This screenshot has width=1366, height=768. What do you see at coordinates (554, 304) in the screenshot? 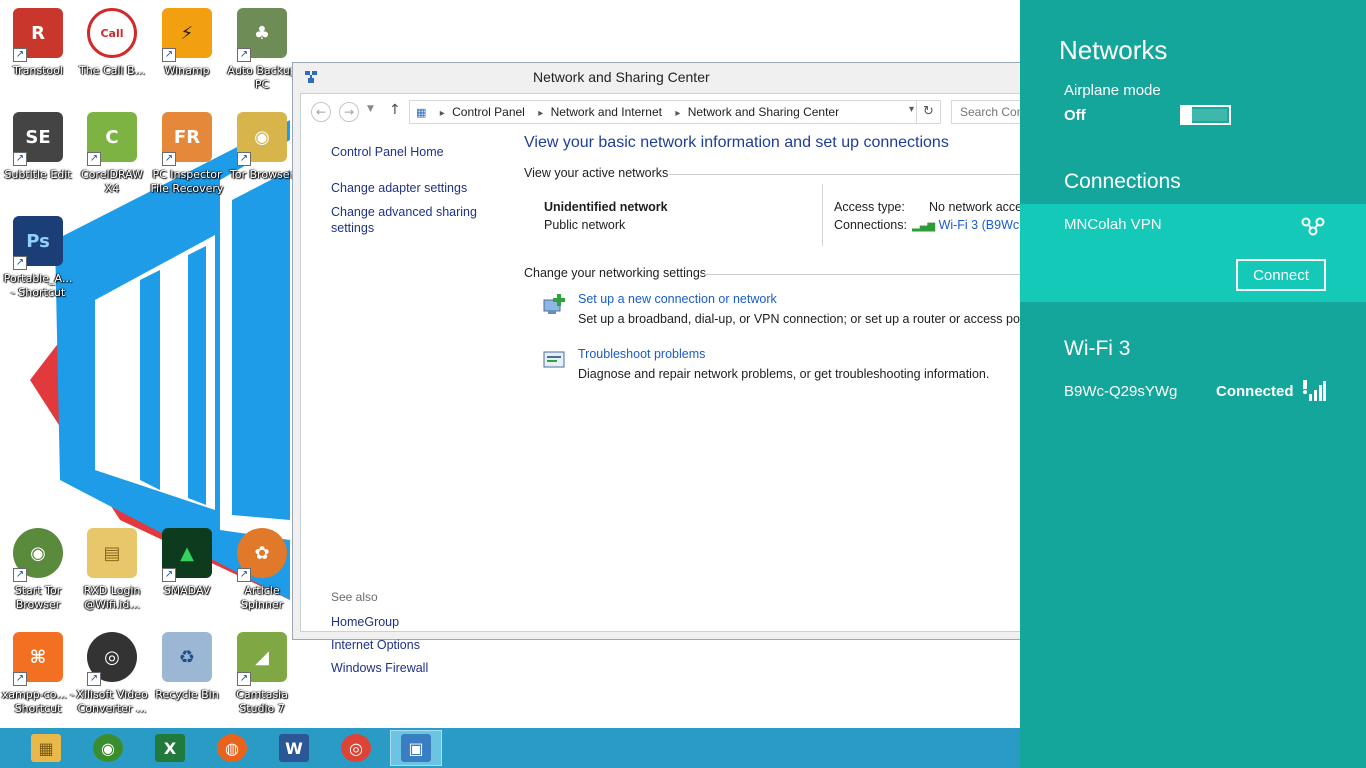
I see `new-connection-icon` at bounding box center [554, 304].